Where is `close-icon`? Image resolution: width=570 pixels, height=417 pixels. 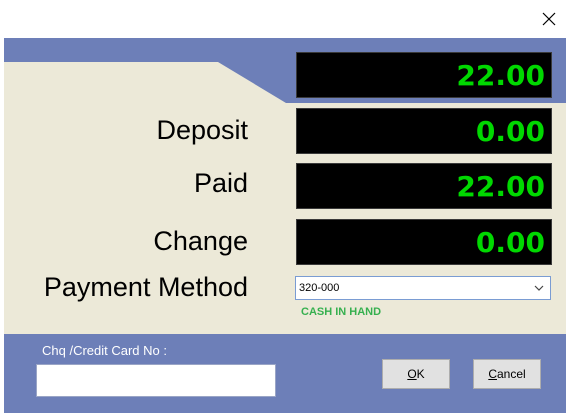 close-icon is located at coordinates (549, 19).